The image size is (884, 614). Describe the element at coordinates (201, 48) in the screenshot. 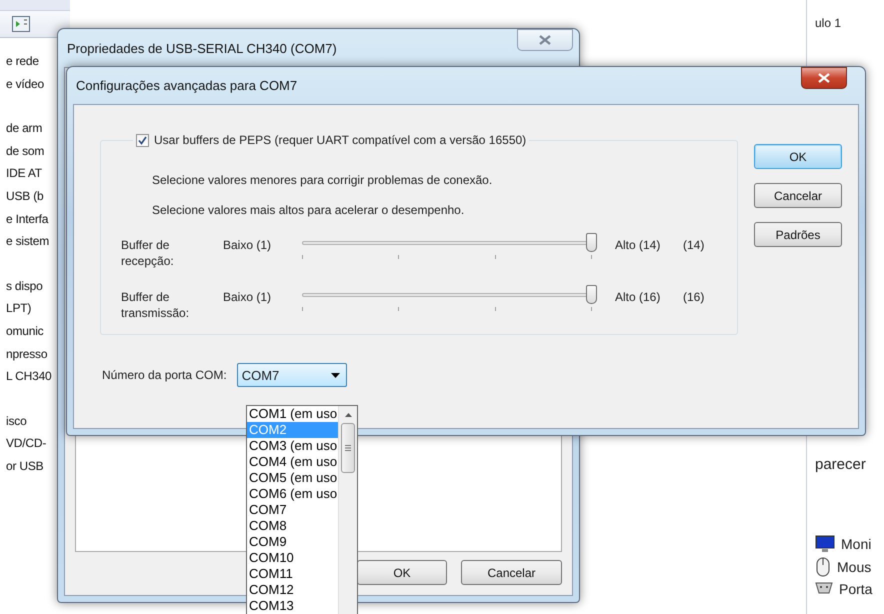

I see `window-title: Propriedades de USB-SERIAL CH340 (COM7)` at that location.